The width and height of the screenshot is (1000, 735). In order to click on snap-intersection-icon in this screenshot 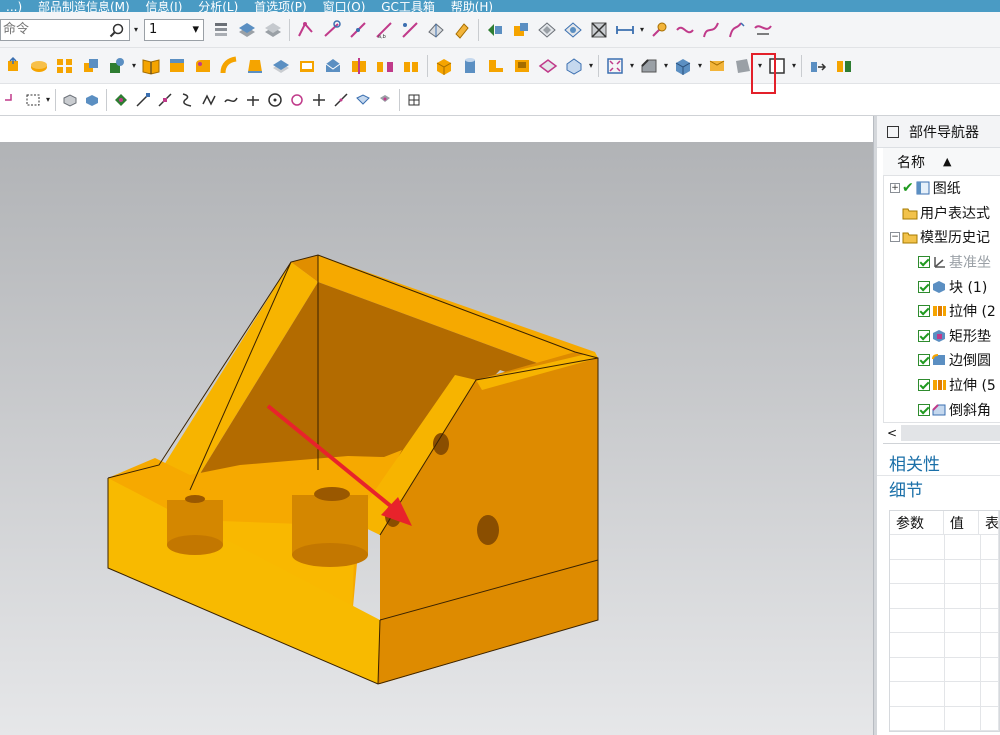, I will do `click(231, 100)`.